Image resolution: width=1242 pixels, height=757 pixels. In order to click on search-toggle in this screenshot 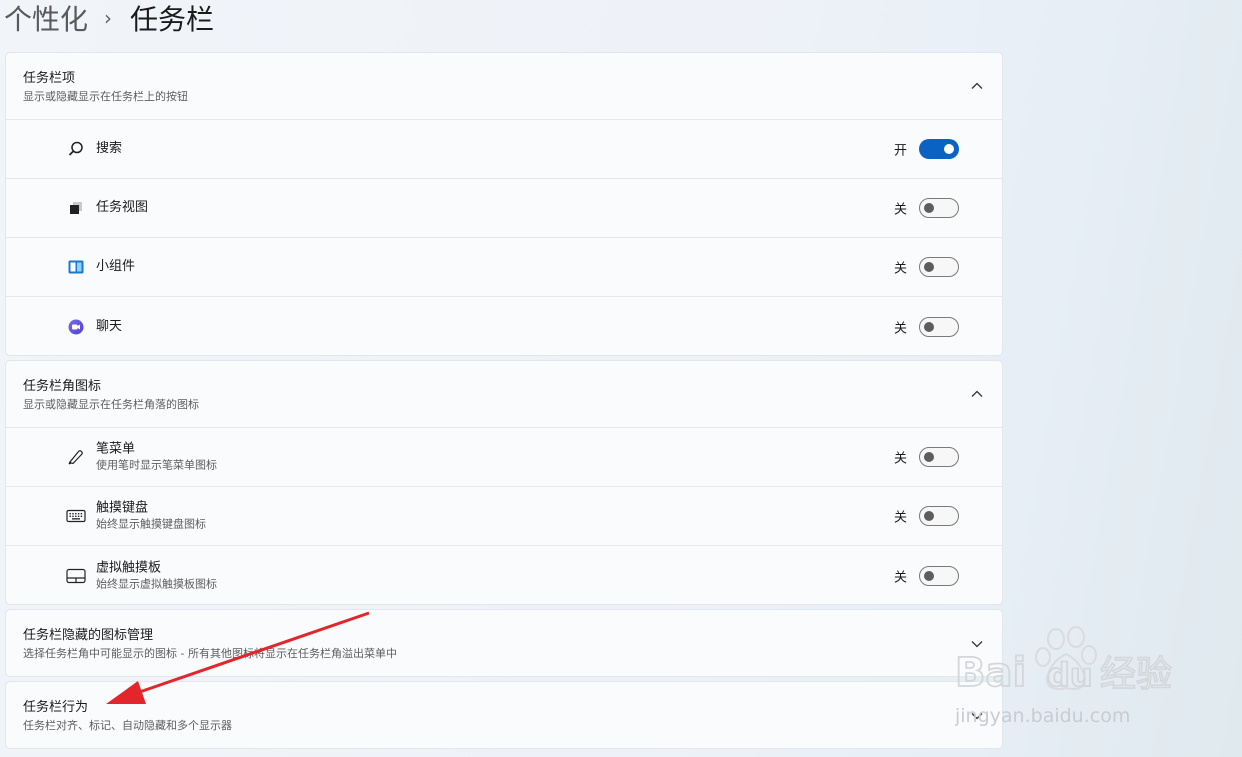, I will do `click(939, 149)`.